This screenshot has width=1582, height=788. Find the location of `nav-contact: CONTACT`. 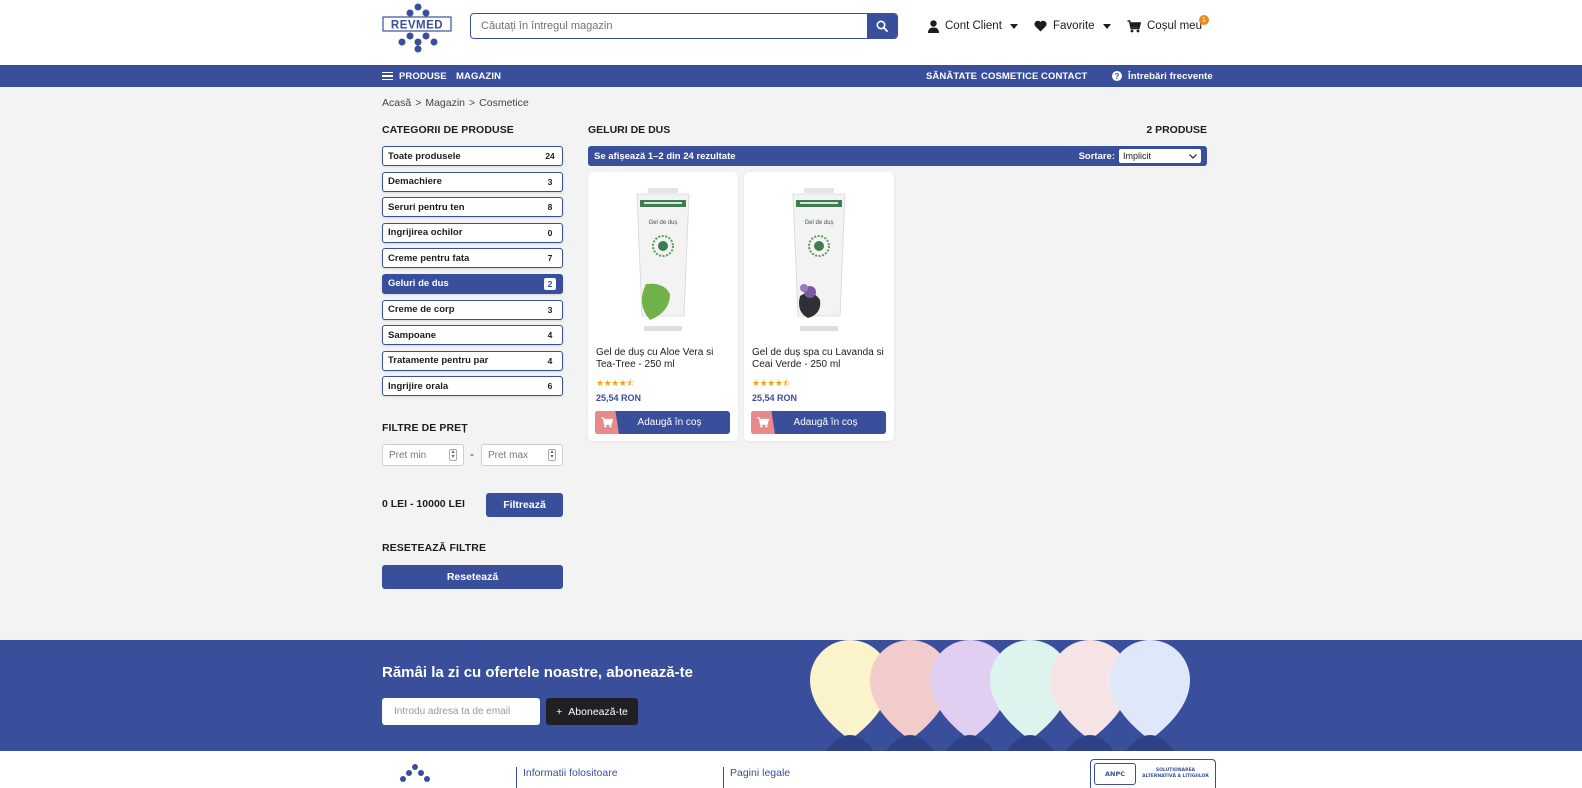

nav-contact: CONTACT is located at coordinates (1064, 76).